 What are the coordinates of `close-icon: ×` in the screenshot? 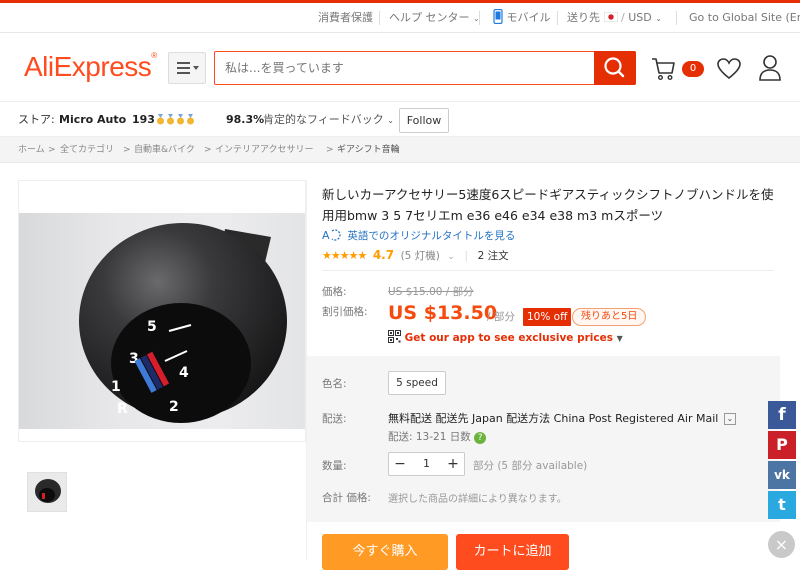 It's located at (781, 544).